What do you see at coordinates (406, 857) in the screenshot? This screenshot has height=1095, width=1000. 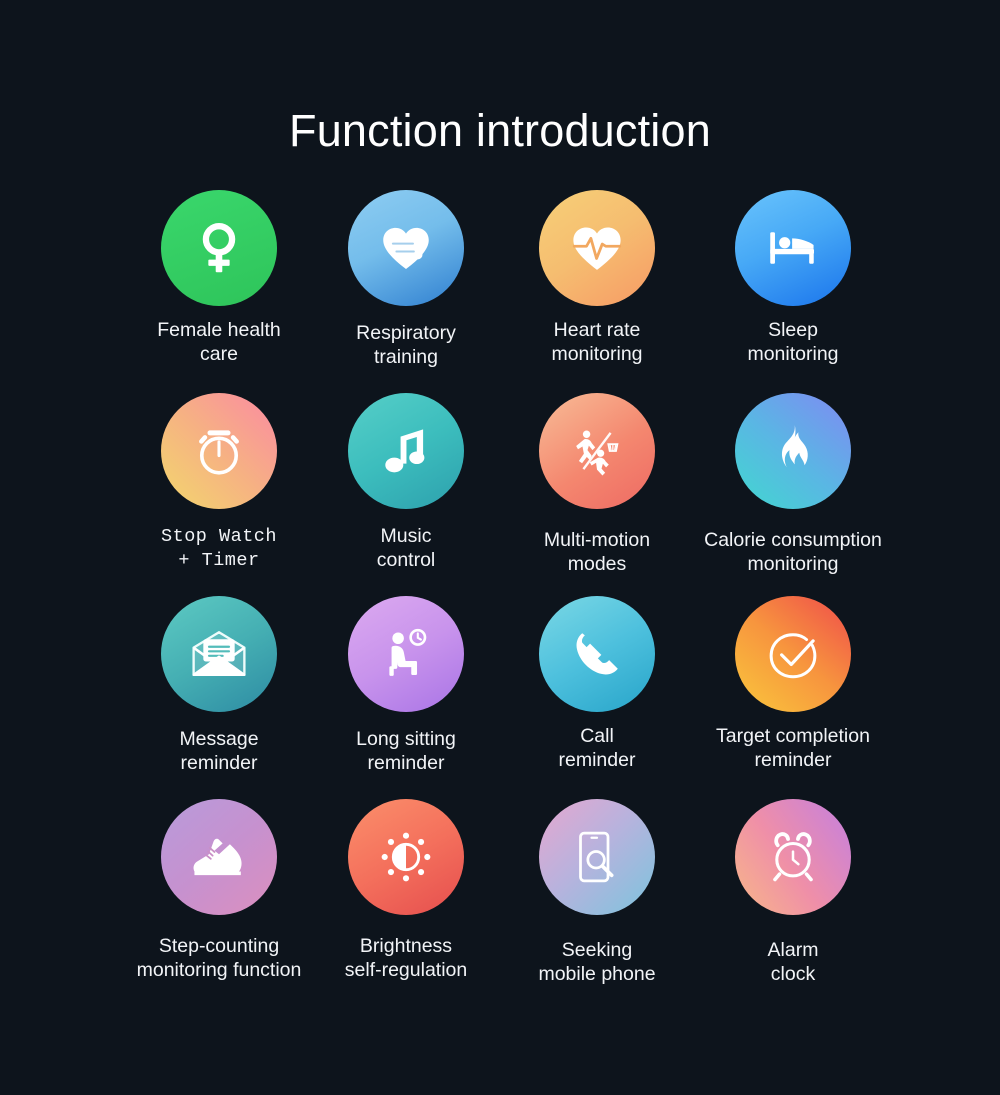 I see `brightness-icon` at bounding box center [406, 857].